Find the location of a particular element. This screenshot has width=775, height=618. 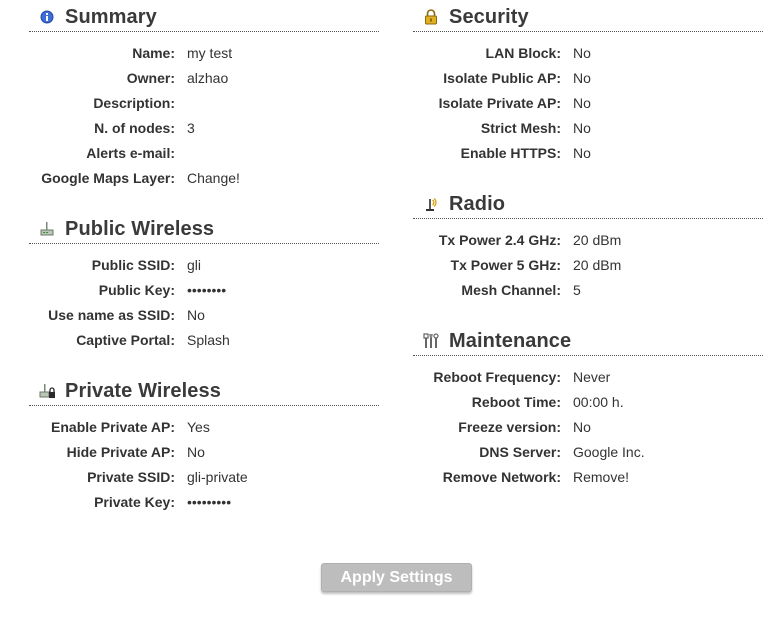

security-row-https: Enable HTTPS: No is located at coordinates (588, 152).